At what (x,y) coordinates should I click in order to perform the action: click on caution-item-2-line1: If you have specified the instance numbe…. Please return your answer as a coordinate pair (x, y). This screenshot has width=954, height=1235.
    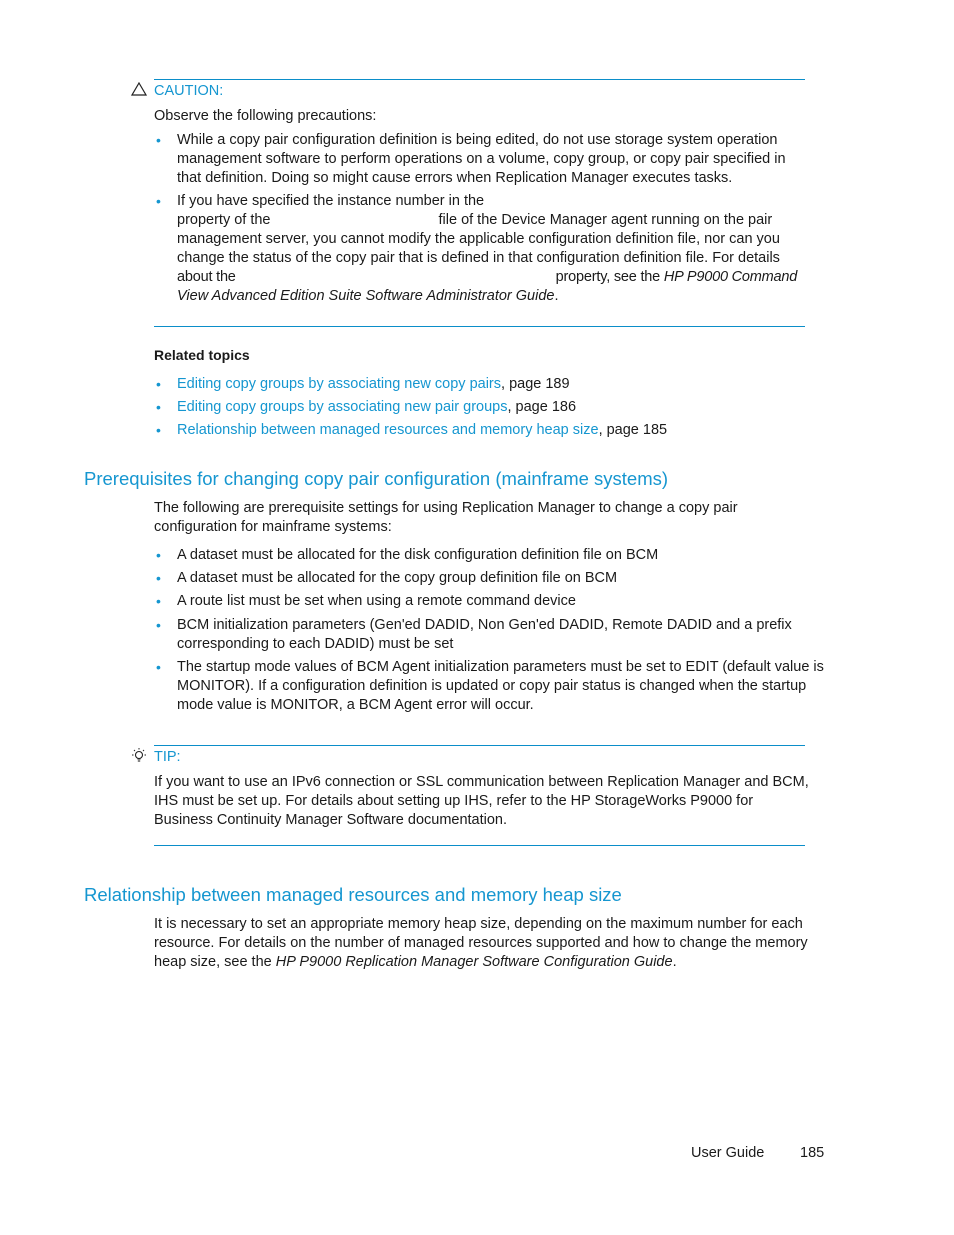
    Looking at the image, I should click on (331, 201).